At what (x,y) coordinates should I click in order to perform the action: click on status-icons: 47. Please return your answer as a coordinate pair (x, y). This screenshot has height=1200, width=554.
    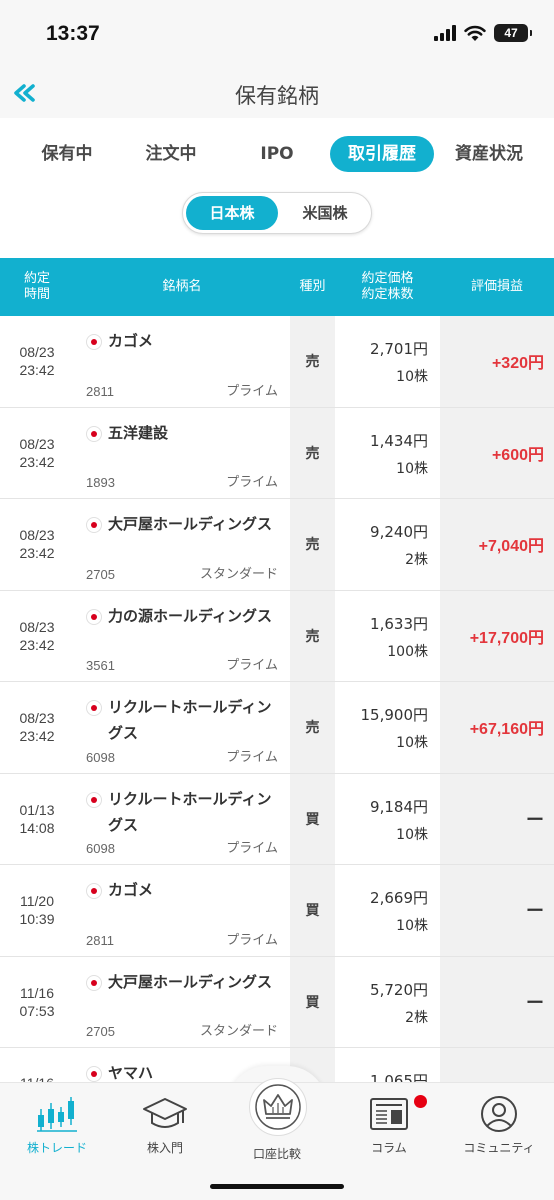
    Looking at the image, I should click on (483, 33).